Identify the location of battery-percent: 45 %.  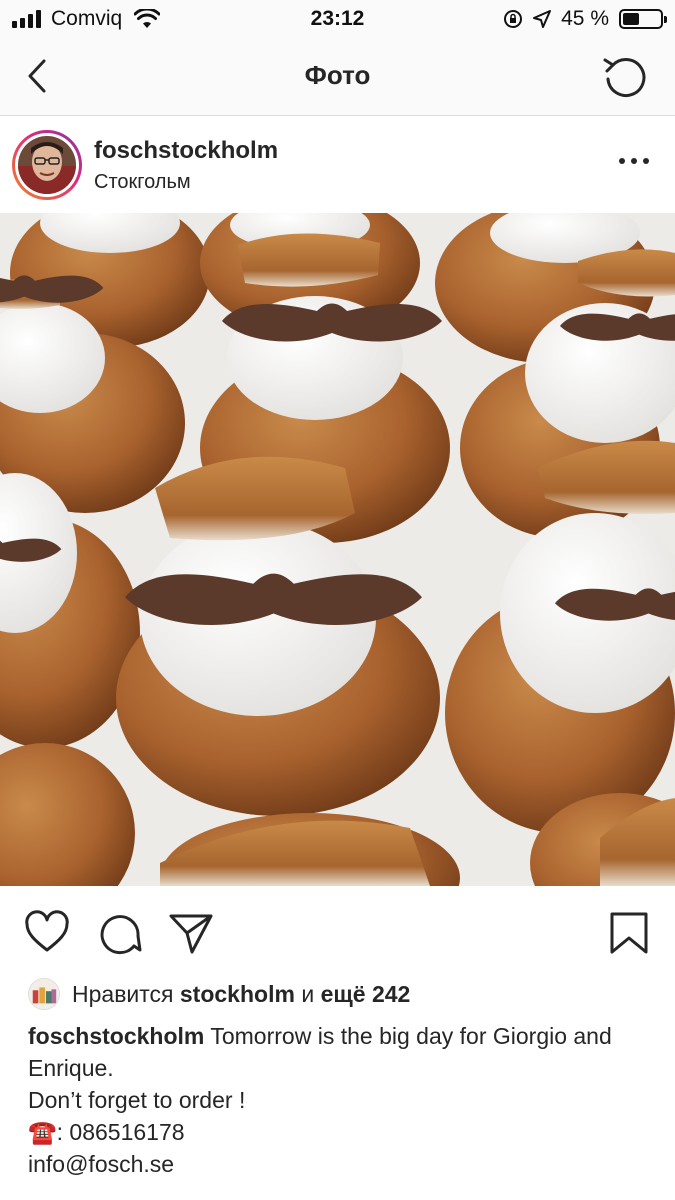
(585, 18).